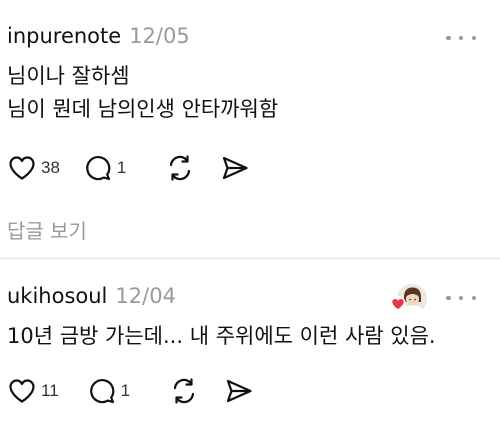 The width and height of the screenshot is (500, 428). I want to click on heart-badge-icon, so click(398, 304).